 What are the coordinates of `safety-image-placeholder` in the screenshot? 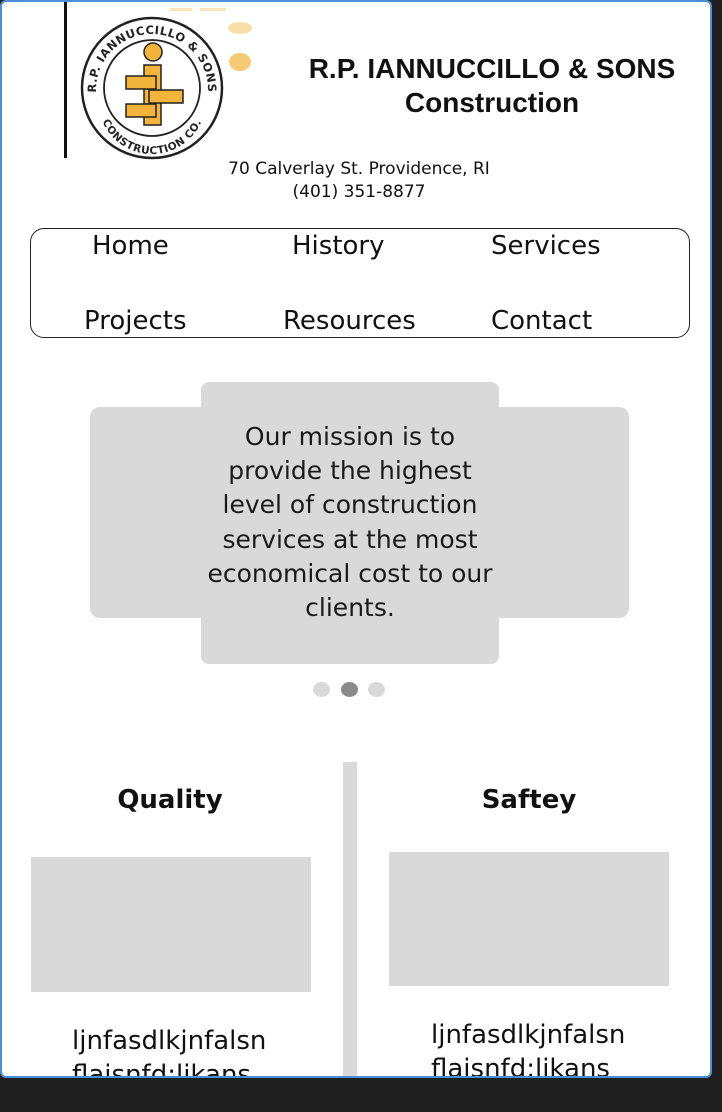 It's located at (529, 919).